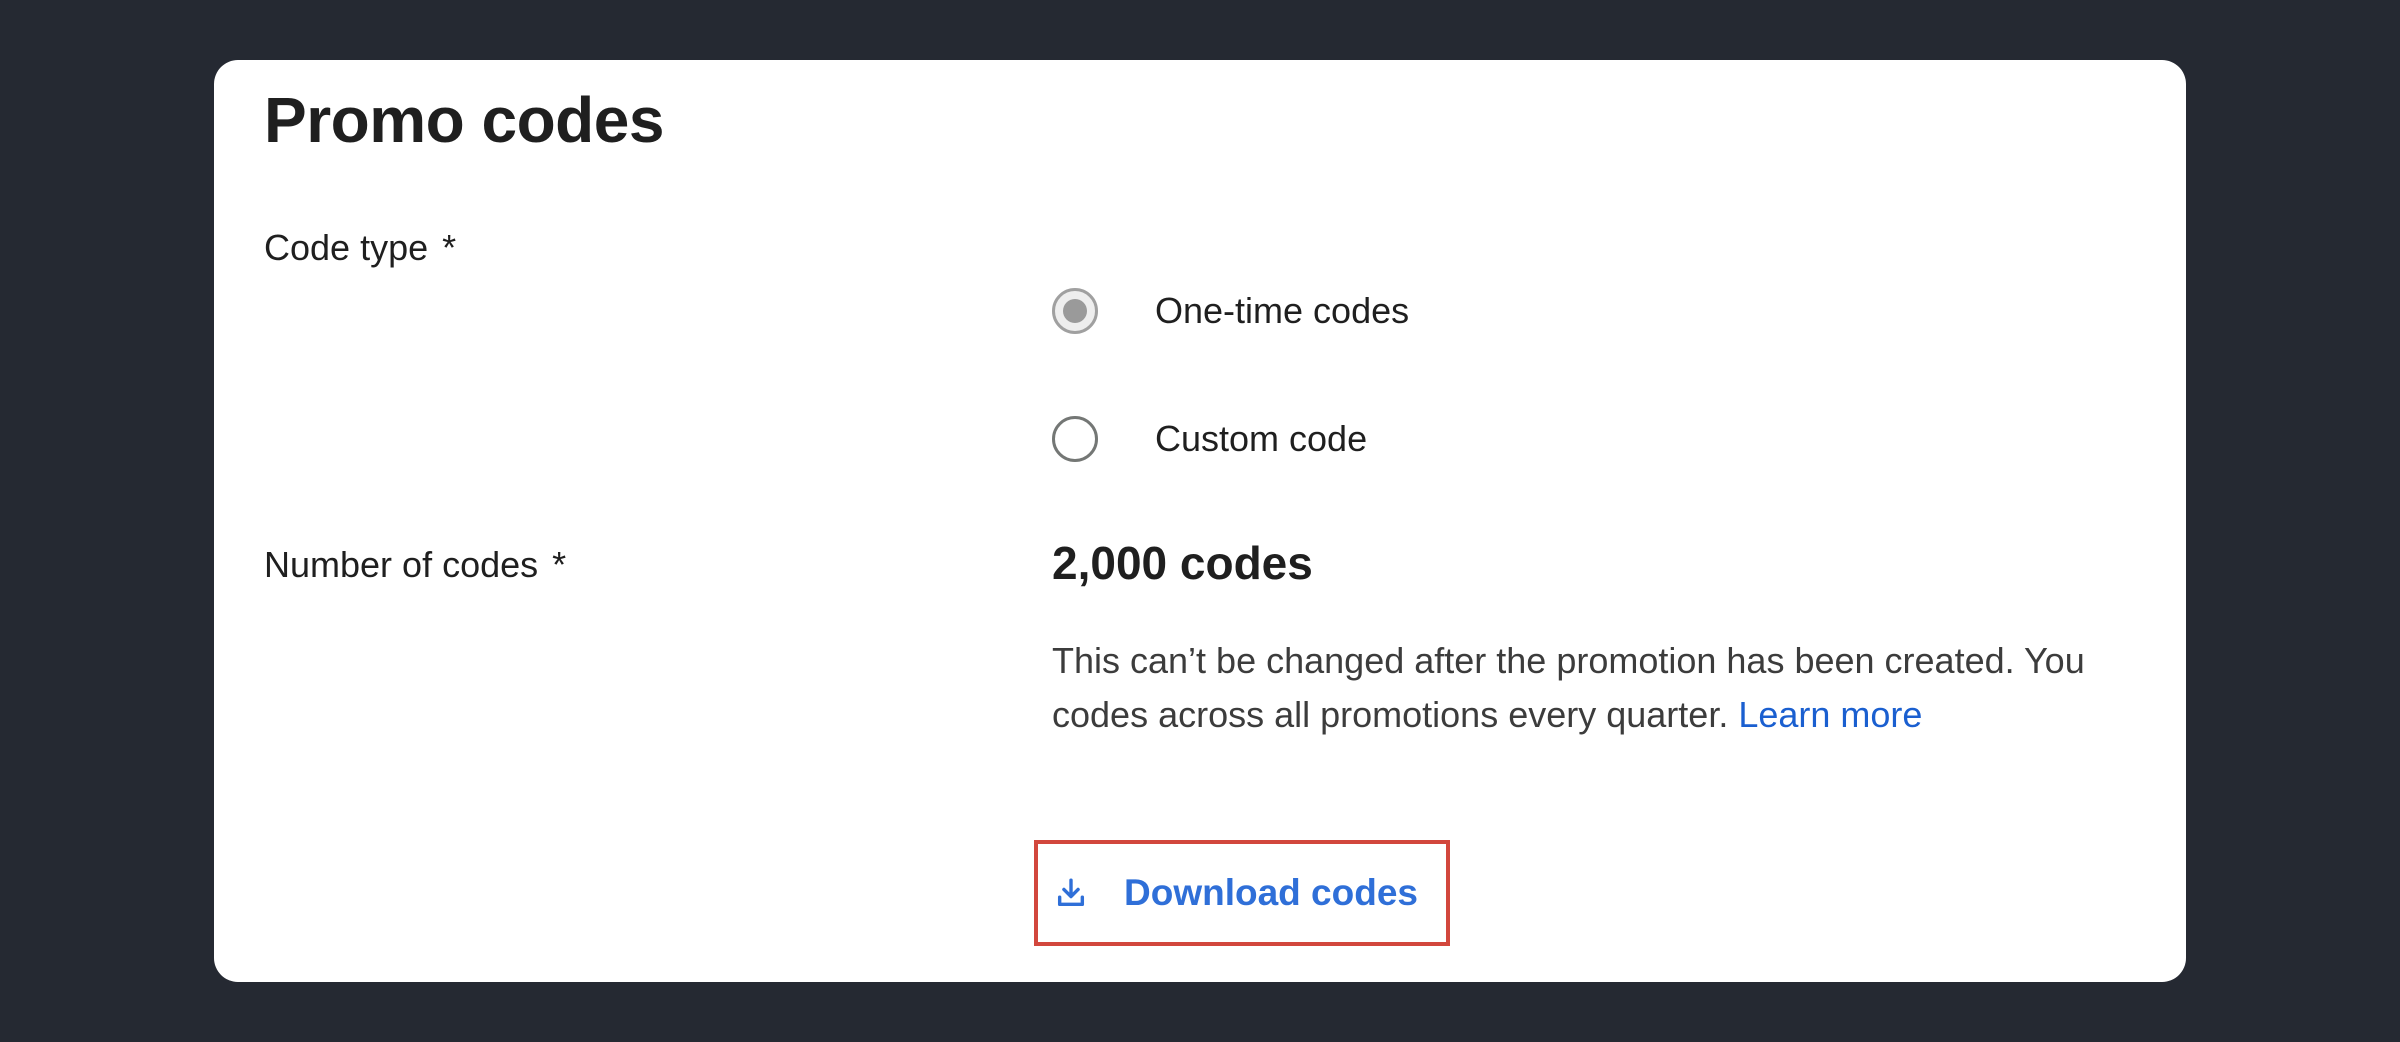 This screenshot has width=2400, height=1042. Describe the element at coordinates (1271, 892) in the screenshot. I see `download-codes-label: Download codes` at that location.